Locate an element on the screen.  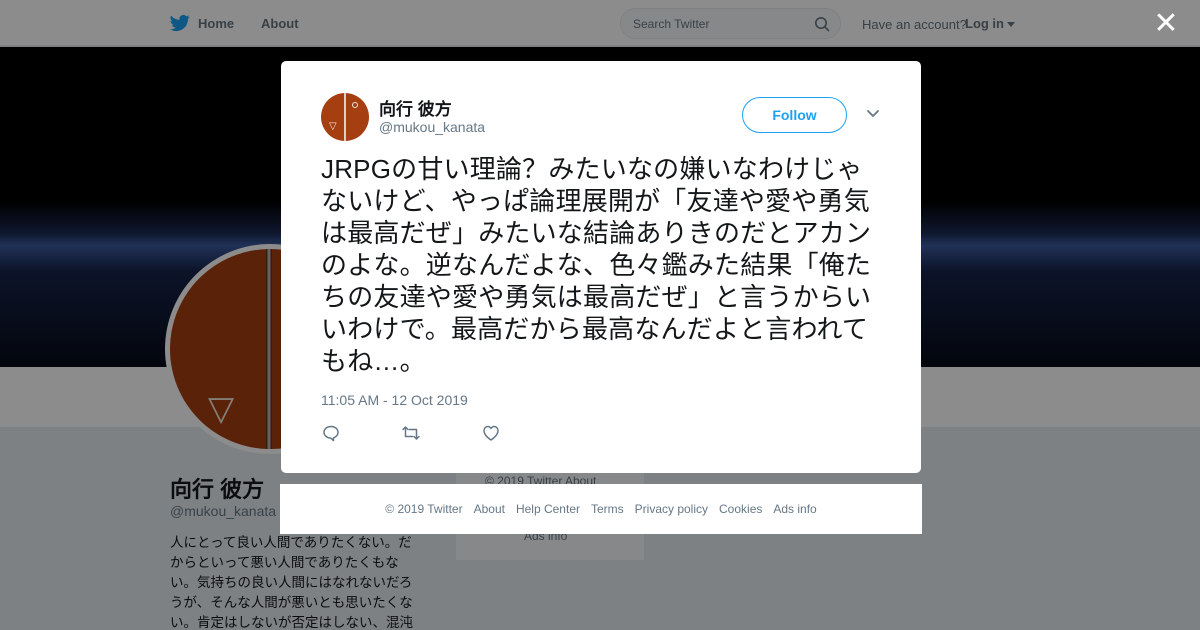
reply-button is located at coordinates (361, 433).